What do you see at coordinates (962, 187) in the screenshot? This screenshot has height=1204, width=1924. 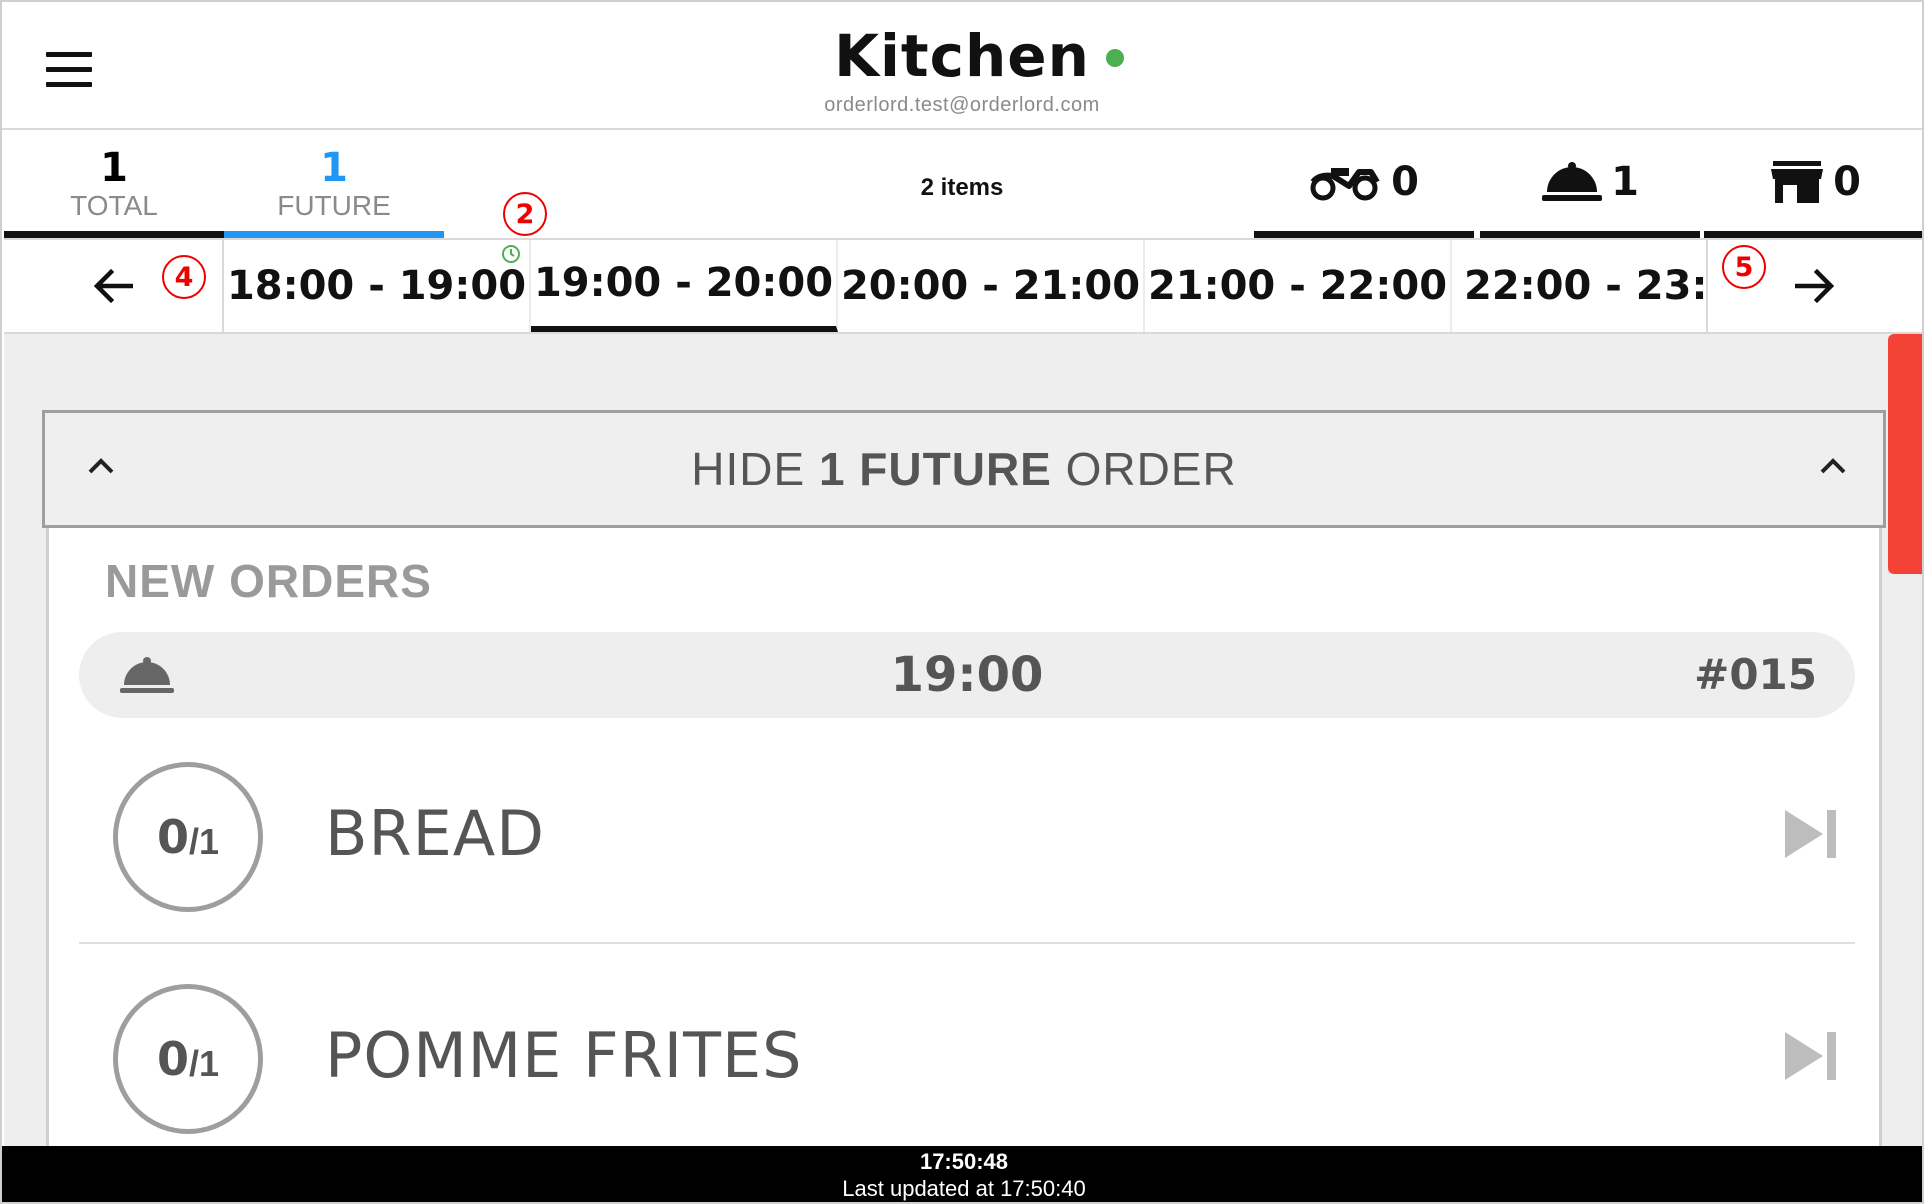 I see `items-count: 2 items` at bounding box center [962, 187].